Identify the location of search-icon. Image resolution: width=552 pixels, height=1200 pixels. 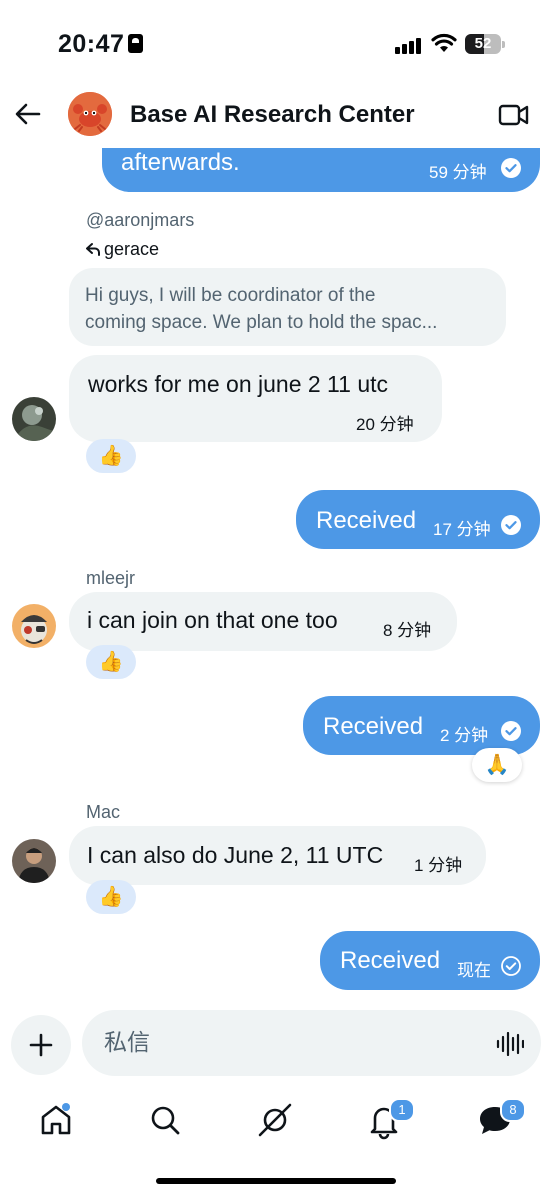
(165, 1120).